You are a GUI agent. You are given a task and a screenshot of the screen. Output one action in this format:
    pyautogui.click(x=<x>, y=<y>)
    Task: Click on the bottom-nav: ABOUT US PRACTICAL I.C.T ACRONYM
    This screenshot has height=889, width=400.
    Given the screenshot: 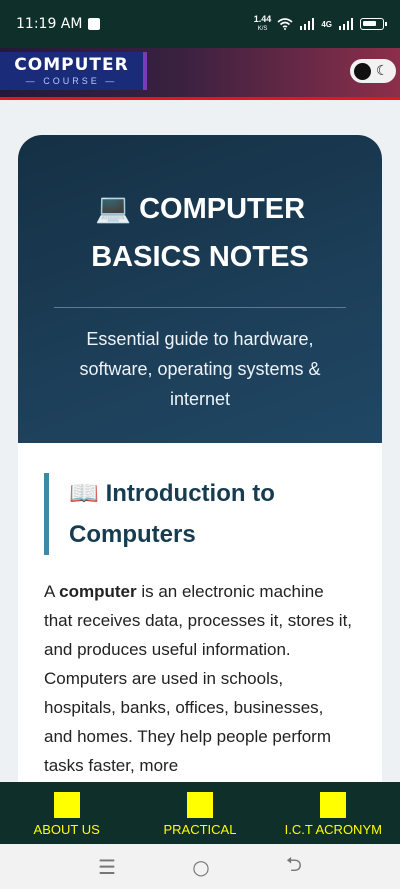 What is the action you would take?
    pyautogui.click(x=200, y=813)
    